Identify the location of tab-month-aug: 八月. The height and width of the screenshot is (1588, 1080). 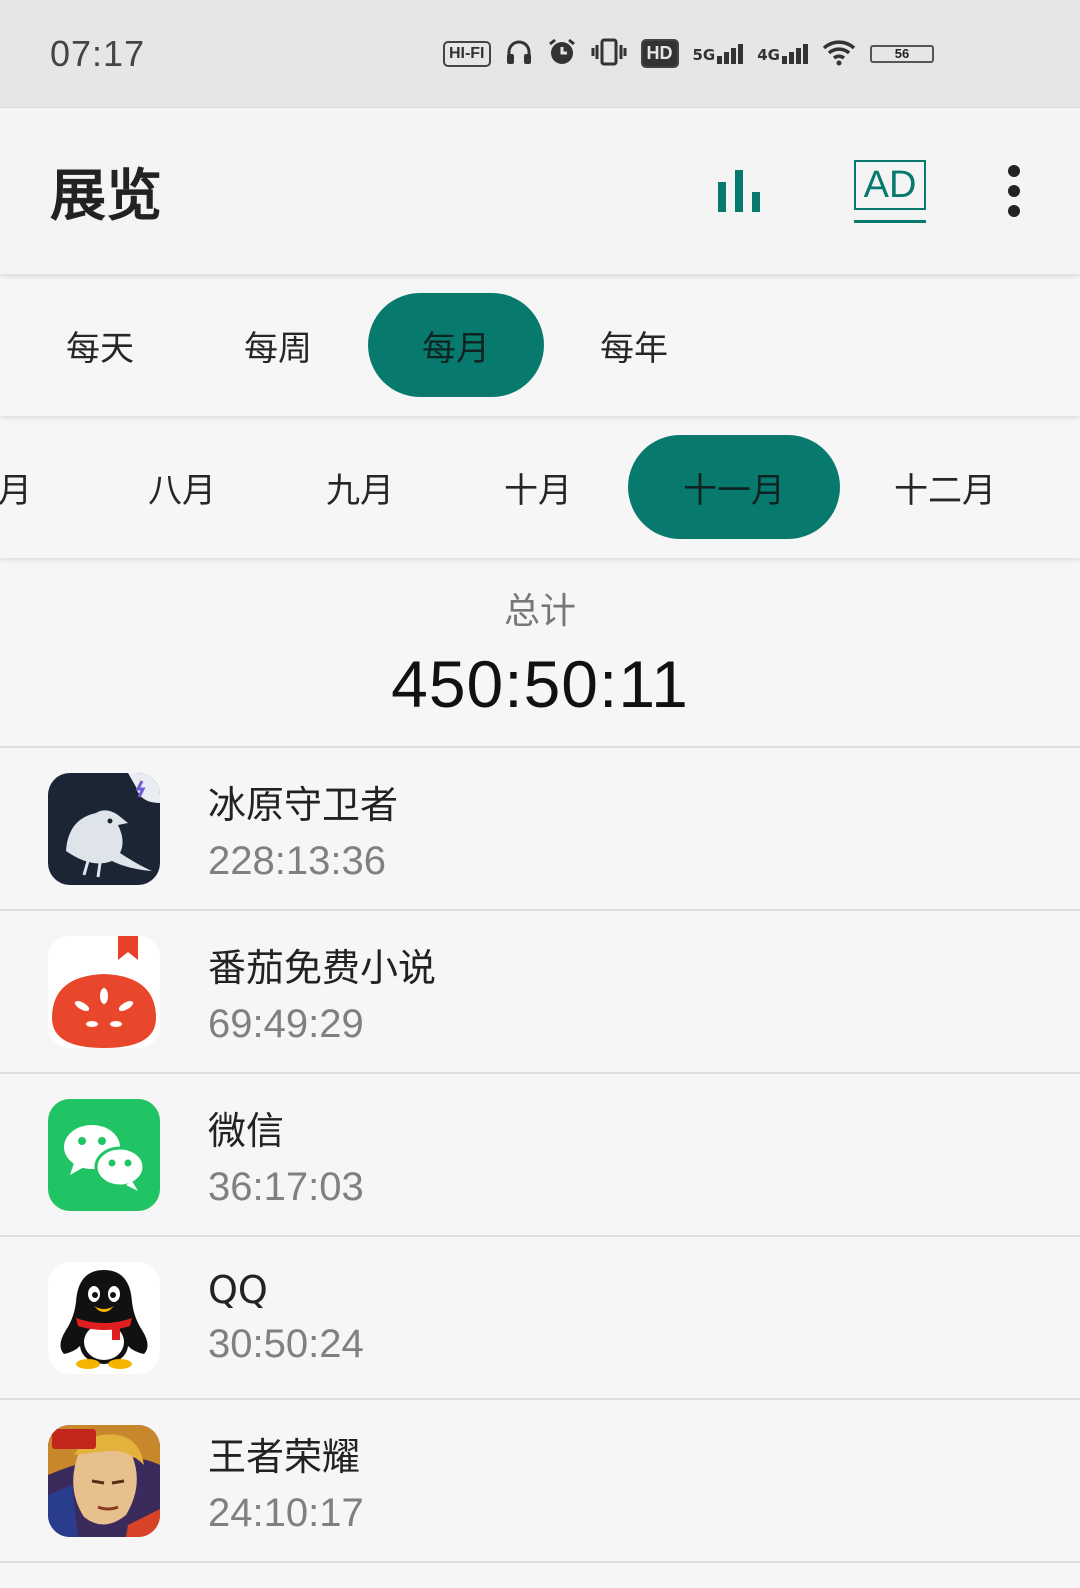
(182, 487).